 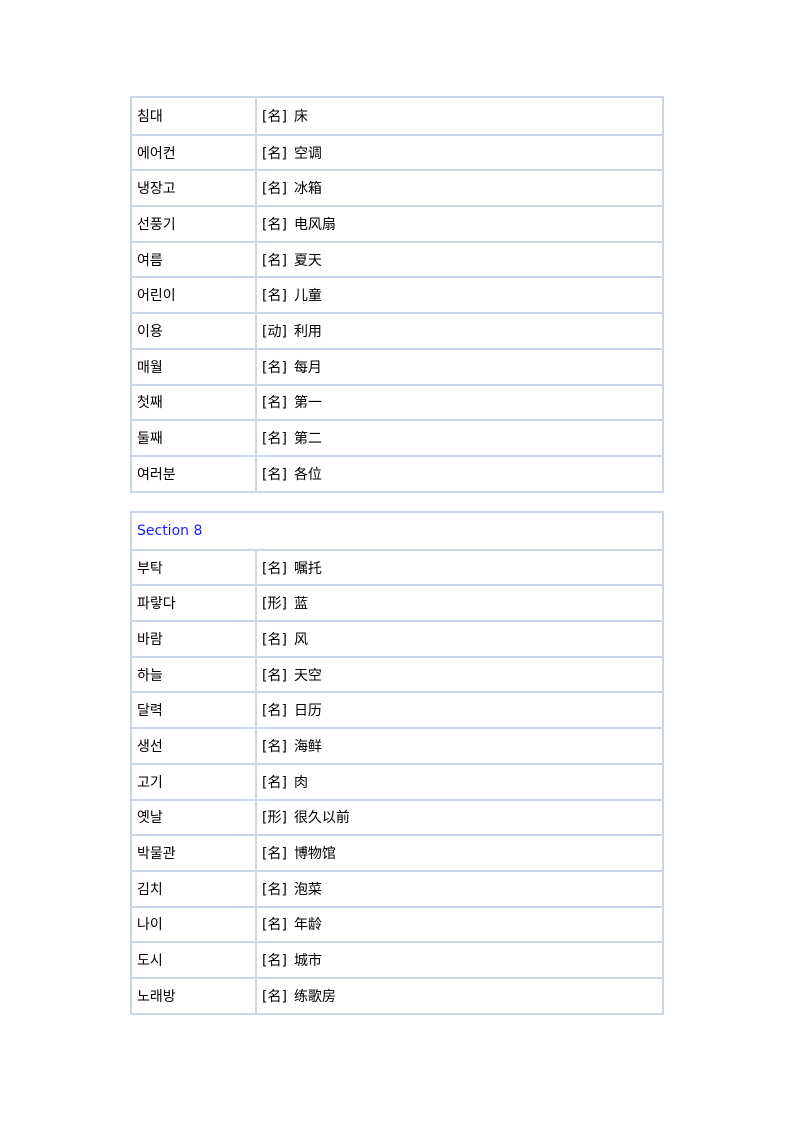 I want to click on korean-word: 옛날, so click(x=194, y=817).